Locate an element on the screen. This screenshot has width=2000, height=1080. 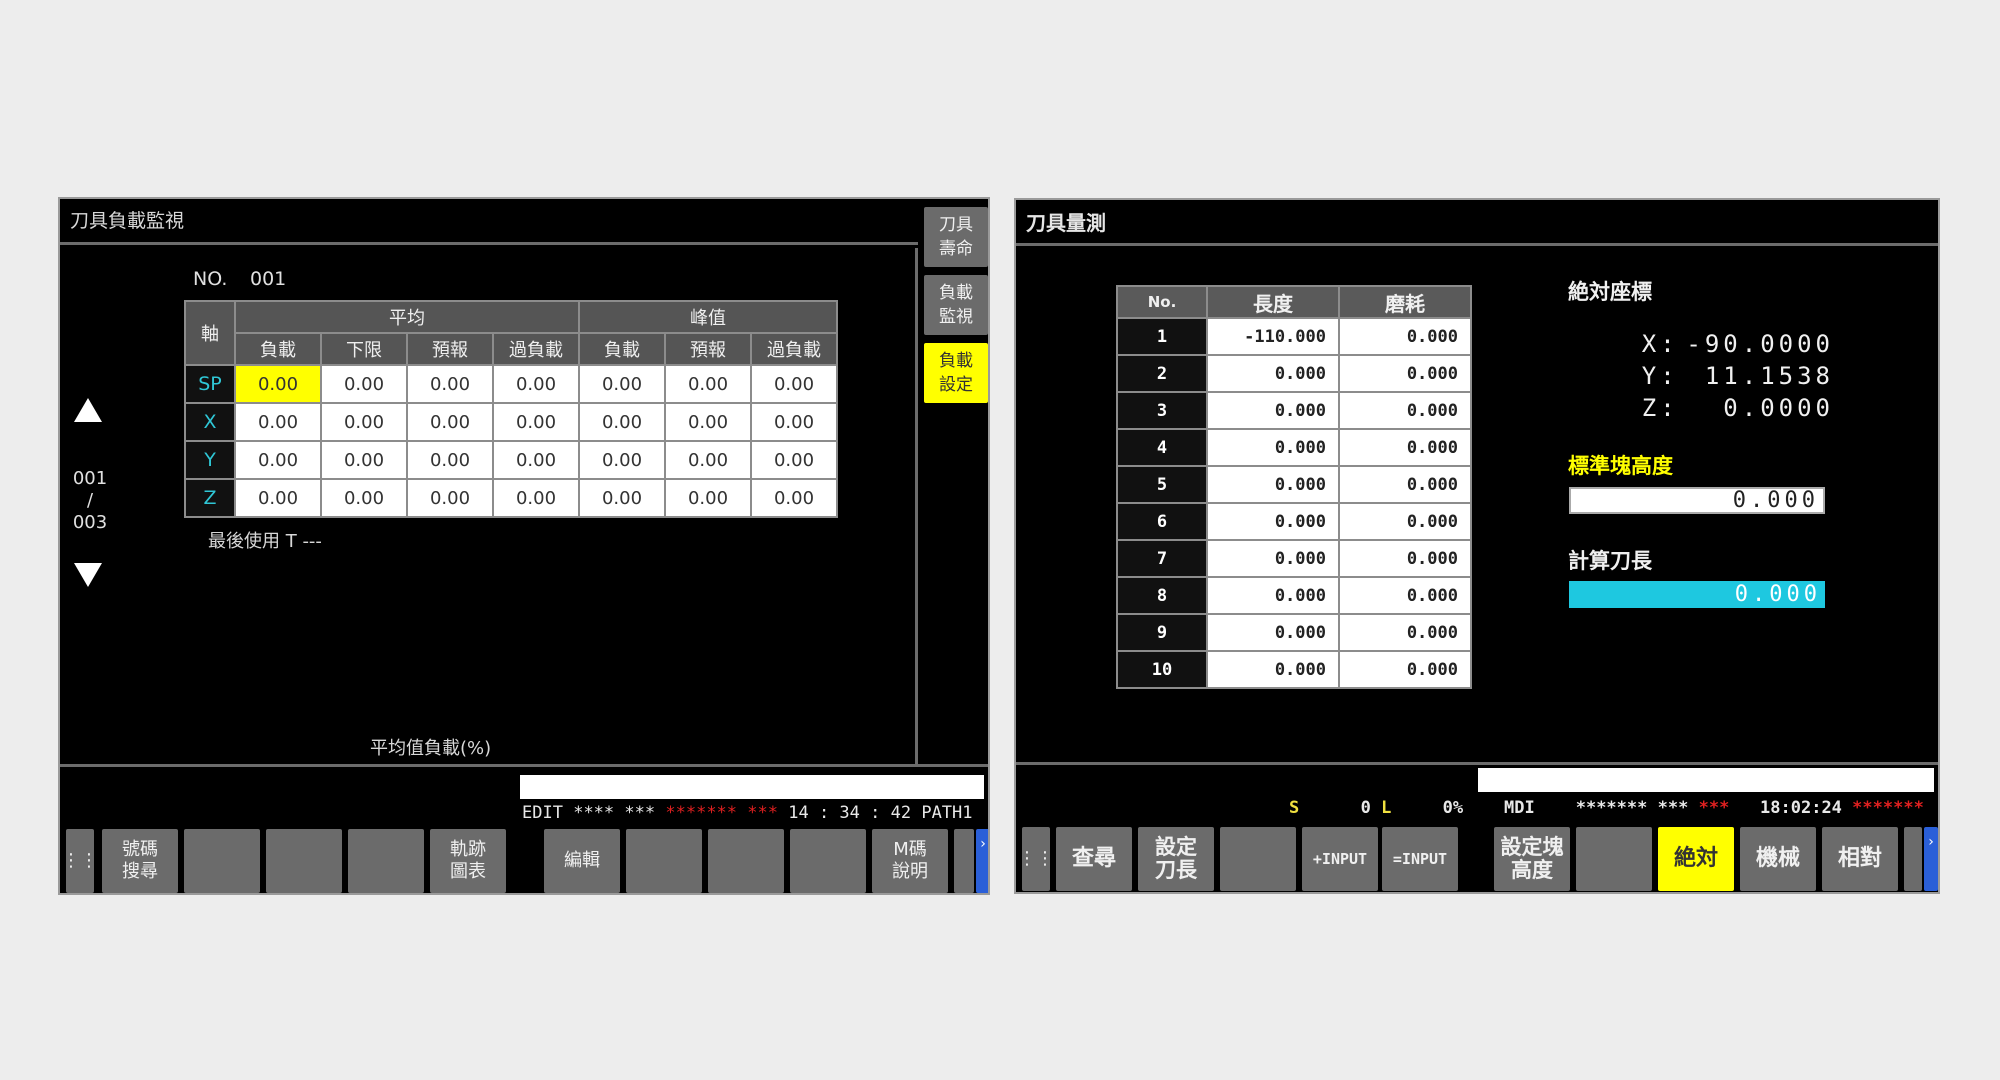
machine-button: 機械 is located at coordinates (1778, 859).